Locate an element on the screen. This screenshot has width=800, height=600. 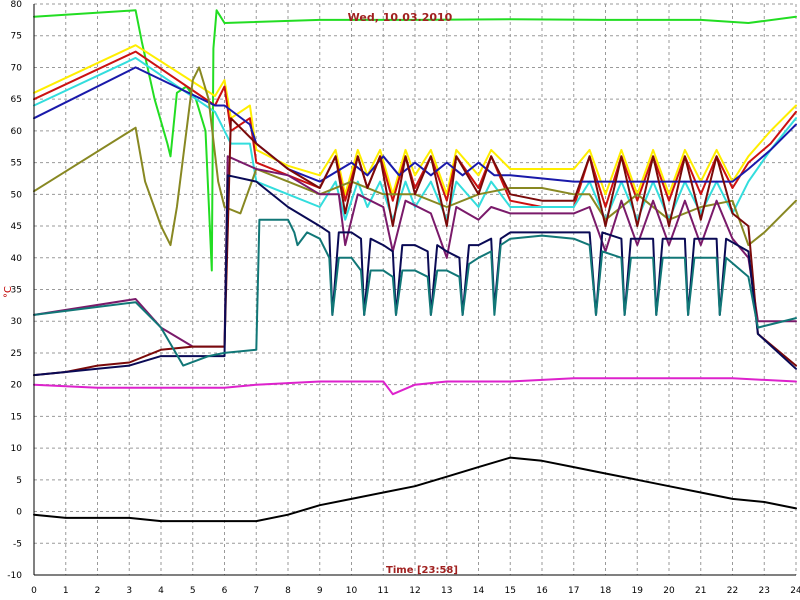
x-tick-label: 10 is located at coordinates (352, 591).